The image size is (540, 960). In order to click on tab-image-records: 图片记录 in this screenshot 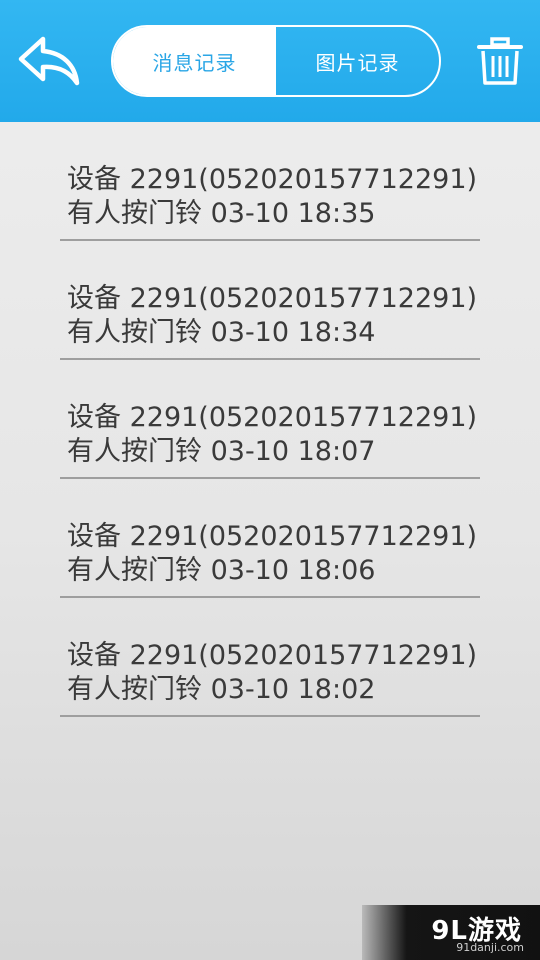, I will do `click(357, 61)`.